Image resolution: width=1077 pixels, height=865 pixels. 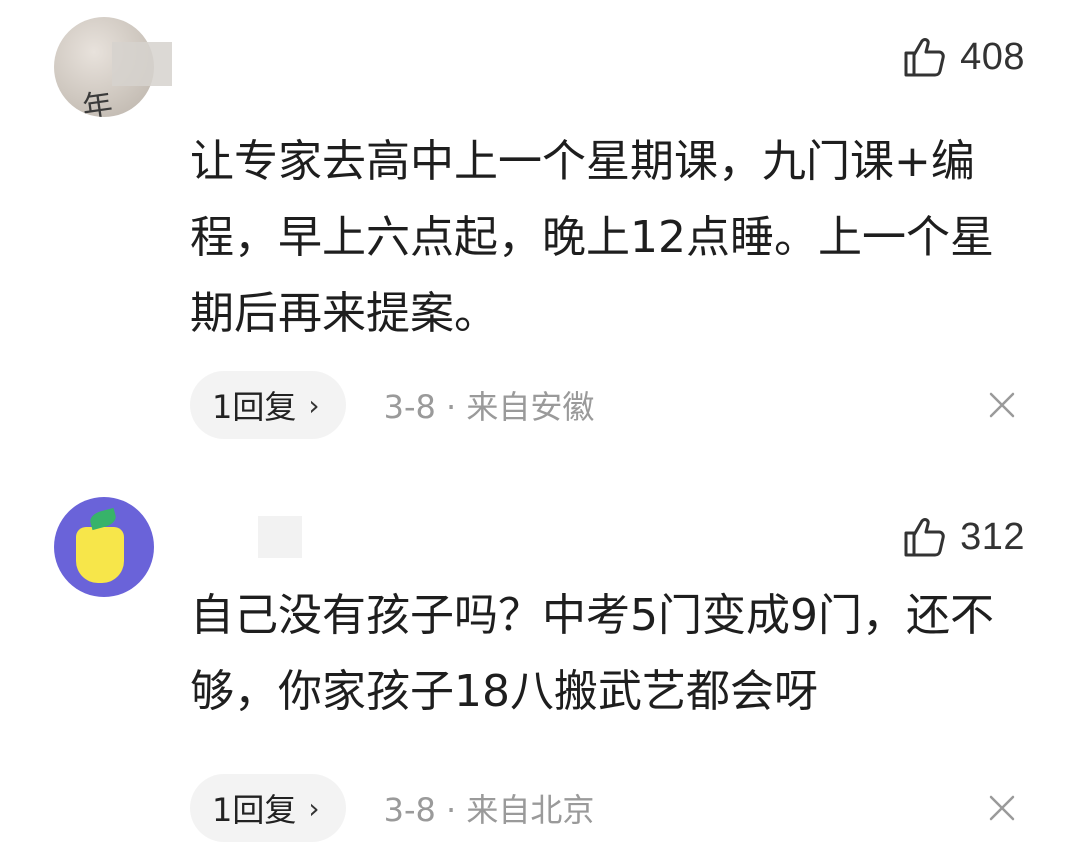 What do you see at coordinates (100, 555) in the screenshot?
I see `avatar-image` at bounding box center [100, 555].